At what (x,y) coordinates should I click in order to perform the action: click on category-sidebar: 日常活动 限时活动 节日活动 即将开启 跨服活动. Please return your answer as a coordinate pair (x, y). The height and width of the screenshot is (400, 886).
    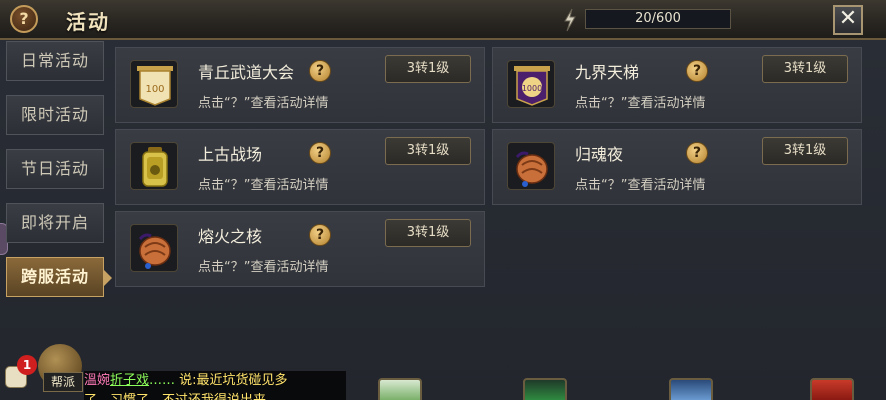
    Looking at the image, I should click on (56, 170).